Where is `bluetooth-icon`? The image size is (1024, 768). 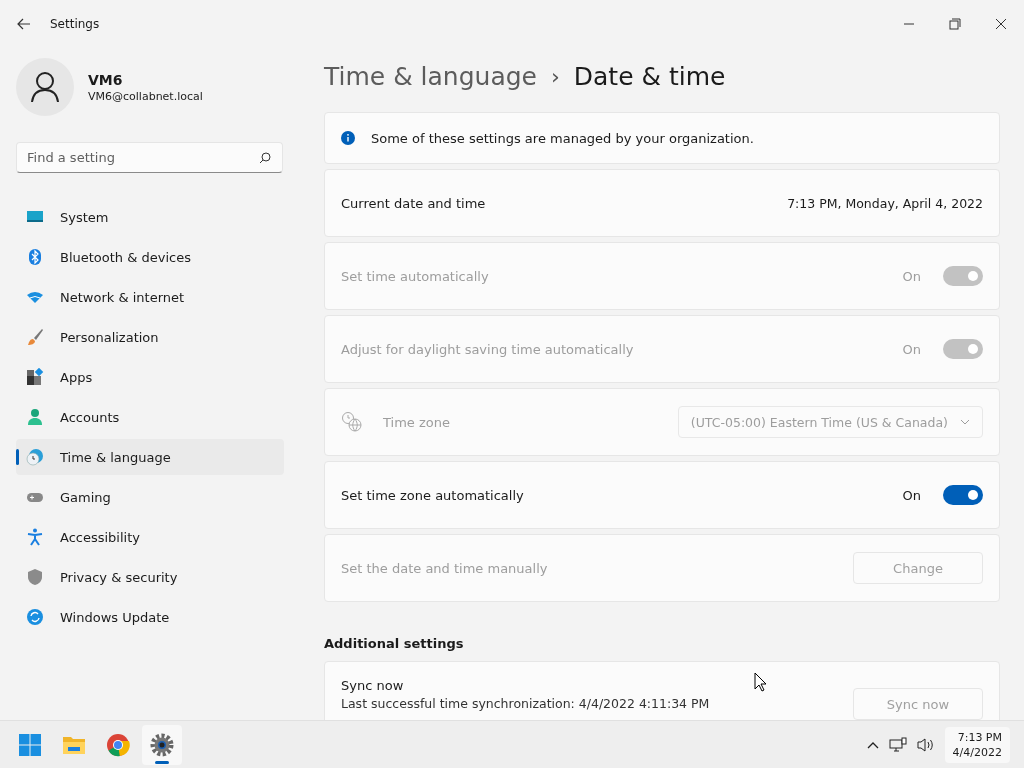
bluetooth-icon is located at coordinates (35, 257).